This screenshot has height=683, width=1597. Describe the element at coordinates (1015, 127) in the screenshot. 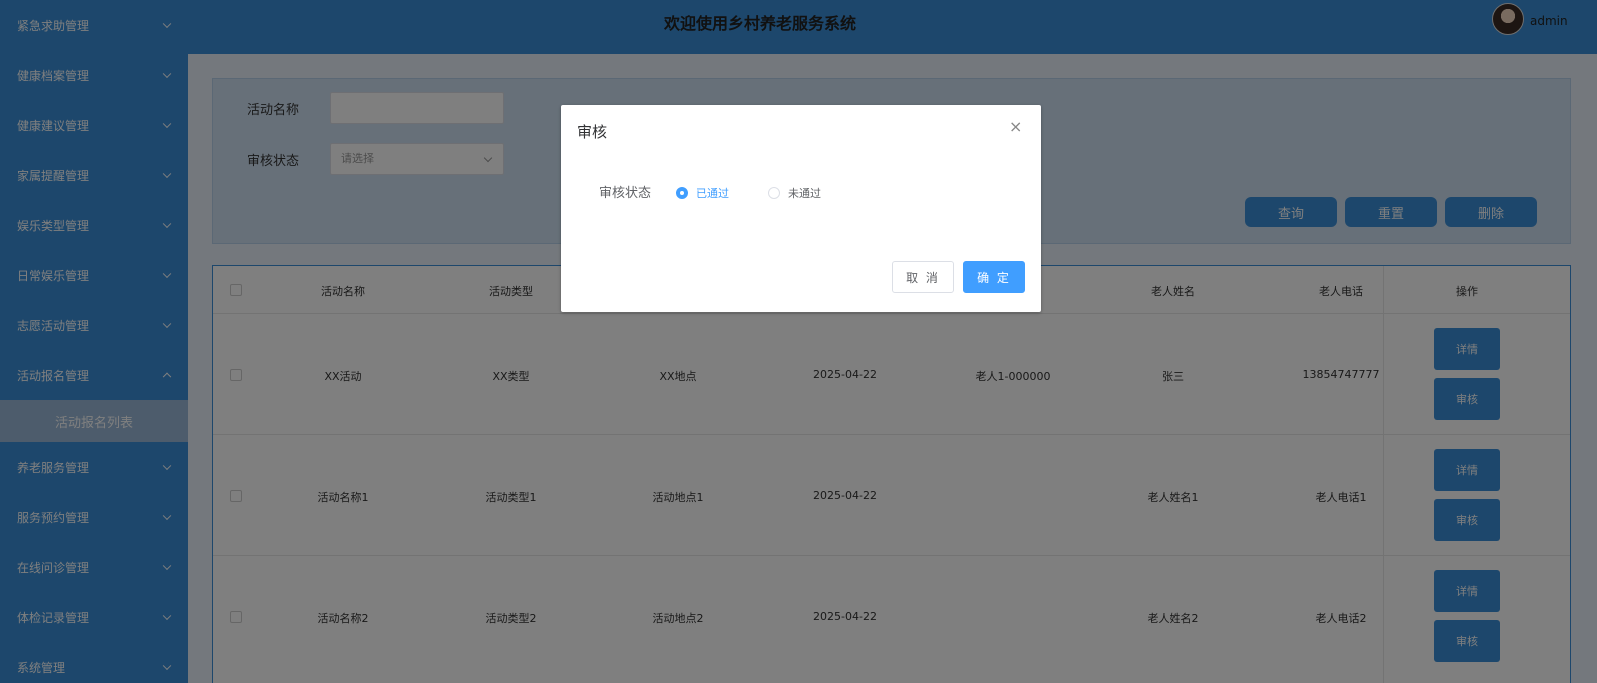

I see `close-icon: ×` at that location.